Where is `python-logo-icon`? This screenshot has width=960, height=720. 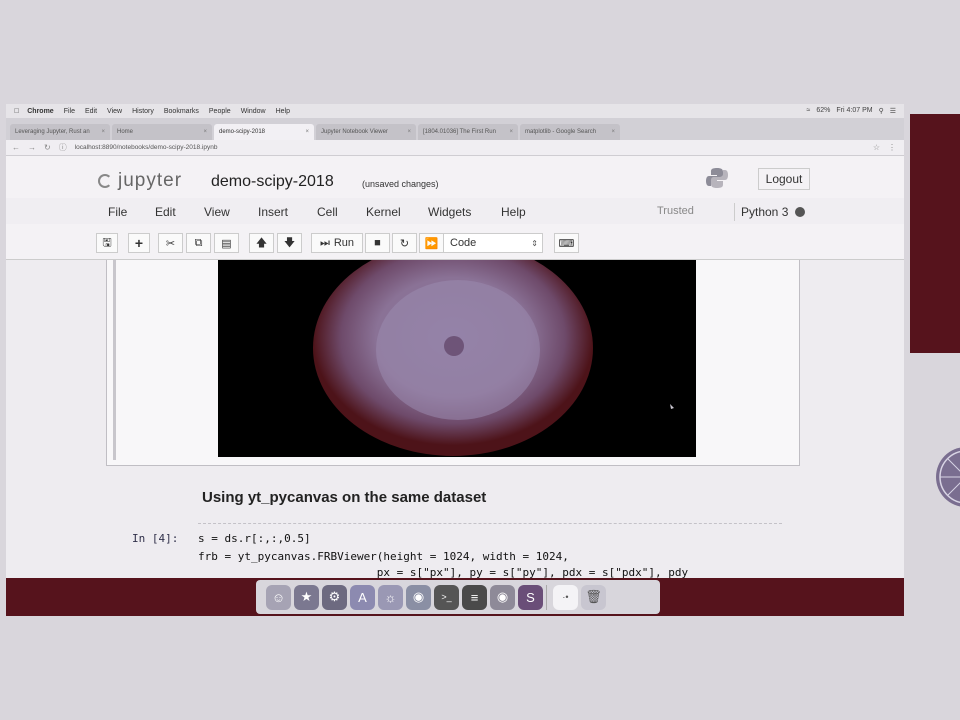 python-logo-icon is located at coordinates (717, 178).